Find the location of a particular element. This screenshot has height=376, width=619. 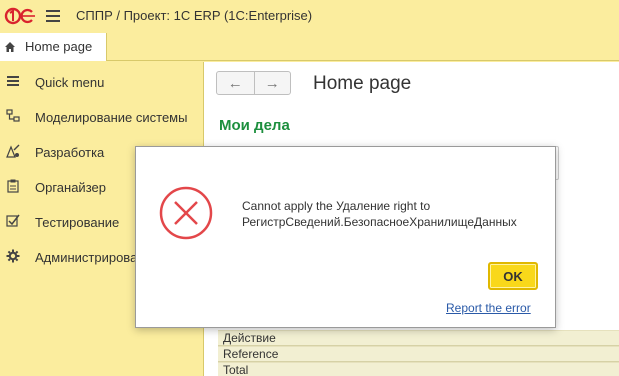

checkbox-icon is located at coordinates (13, 220).